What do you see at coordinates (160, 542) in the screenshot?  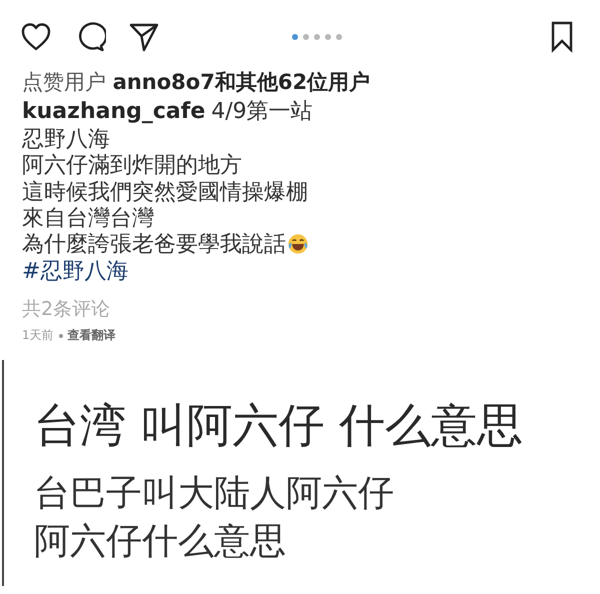 I see `answer-text: 阿六仔什么意思` at bounding box center [160, 542].